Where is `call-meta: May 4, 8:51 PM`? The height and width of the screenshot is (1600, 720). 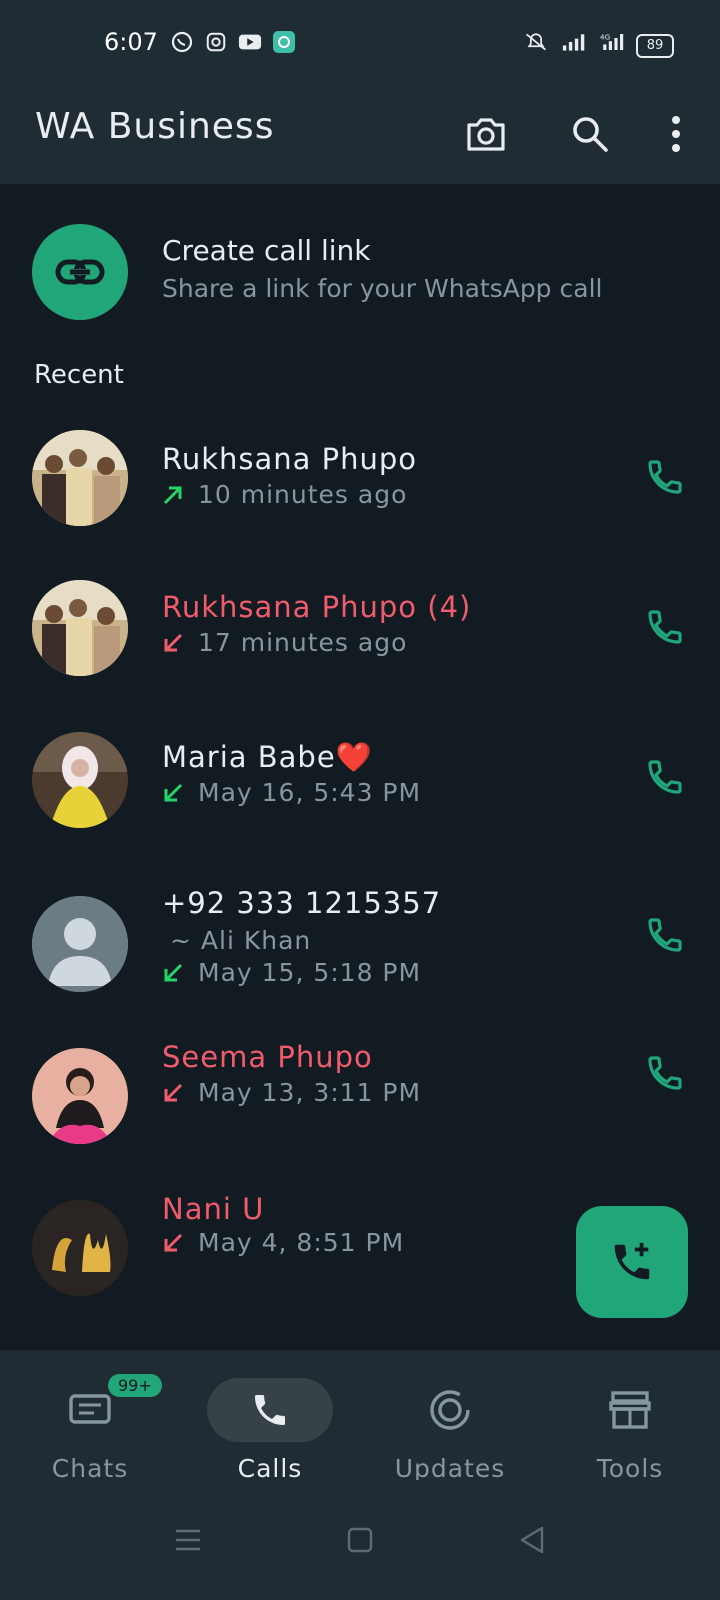
call-meta: May 4, 8:51 PM is located at coordinates (283, 1242).